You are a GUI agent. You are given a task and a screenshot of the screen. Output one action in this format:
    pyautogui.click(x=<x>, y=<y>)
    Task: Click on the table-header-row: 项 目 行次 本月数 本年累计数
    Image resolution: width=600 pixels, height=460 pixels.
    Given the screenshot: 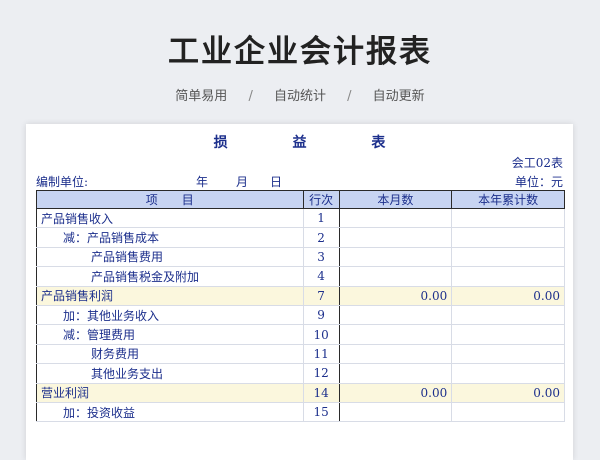 What is the action you would take?
    pyautogui.click(x=300, y=199)
    